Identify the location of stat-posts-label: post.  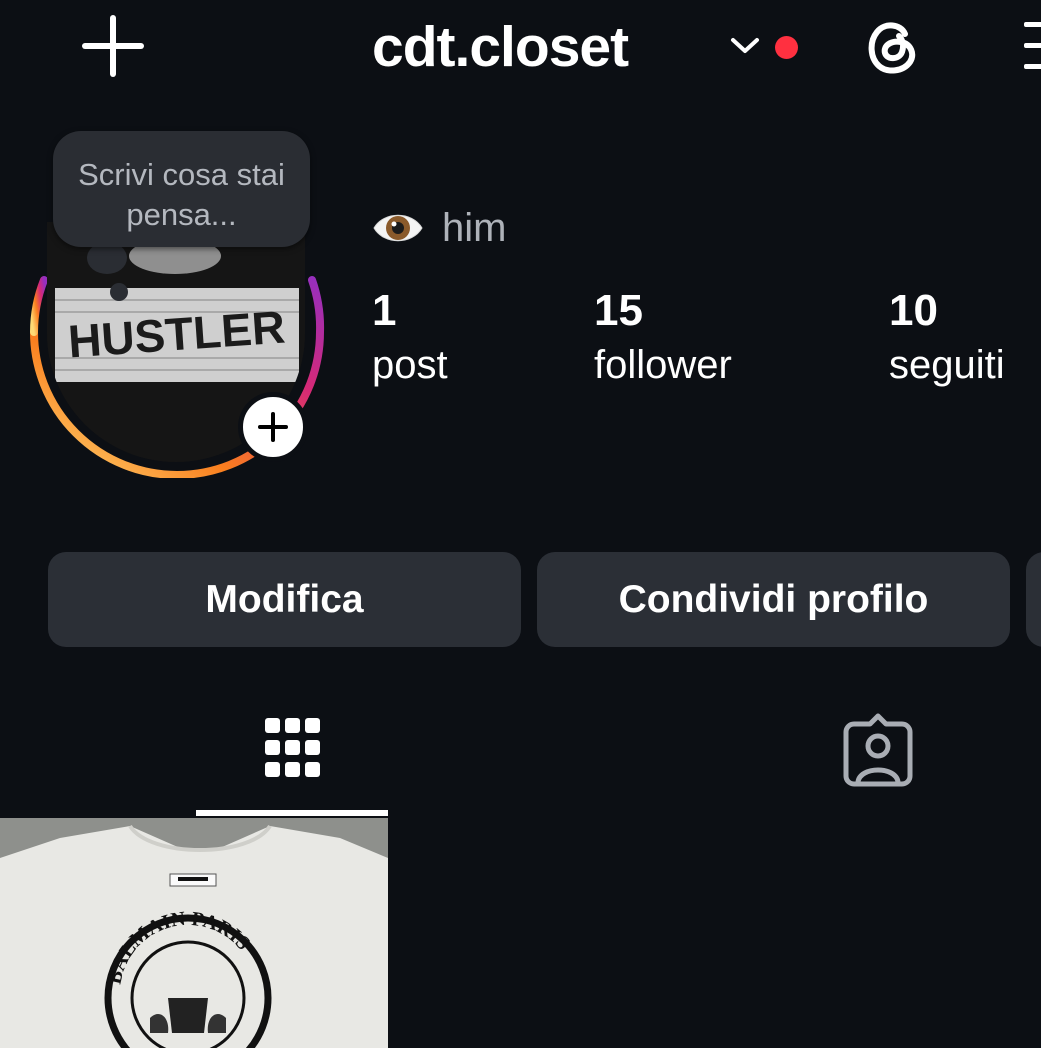
(410, 365).